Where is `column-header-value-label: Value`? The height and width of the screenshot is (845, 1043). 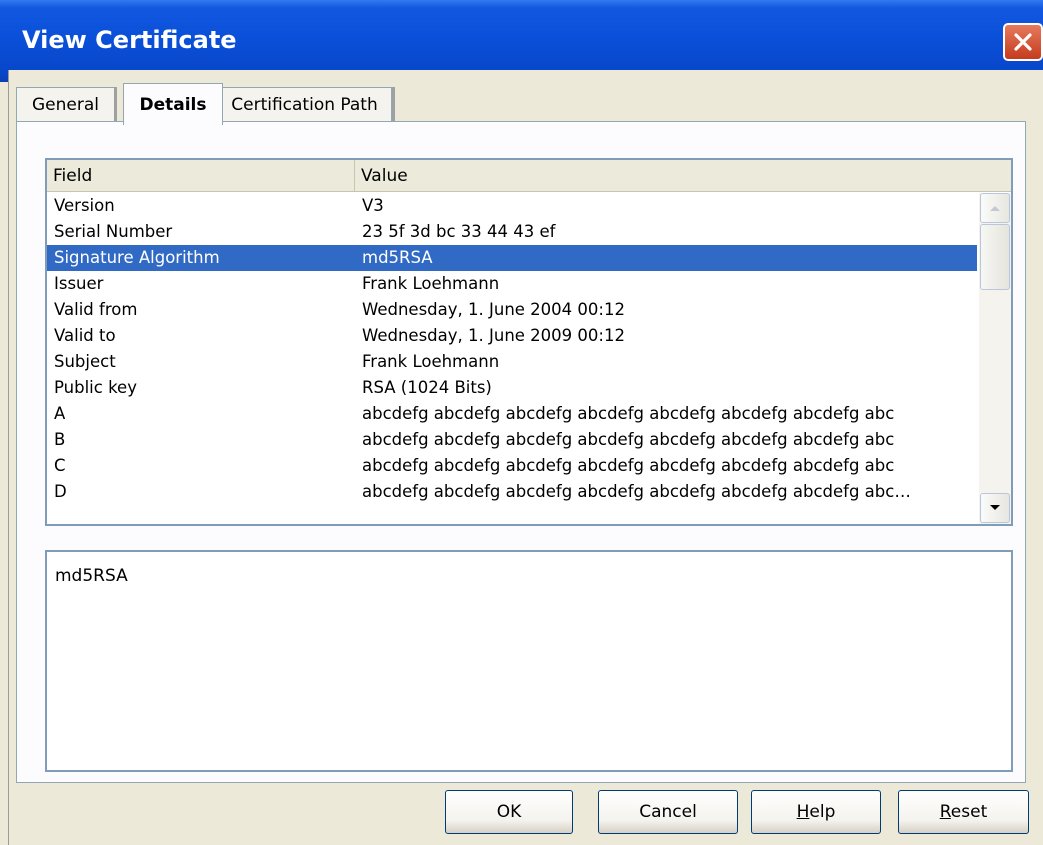
column-header-value-label: Value is located at coordinates (384, 175).